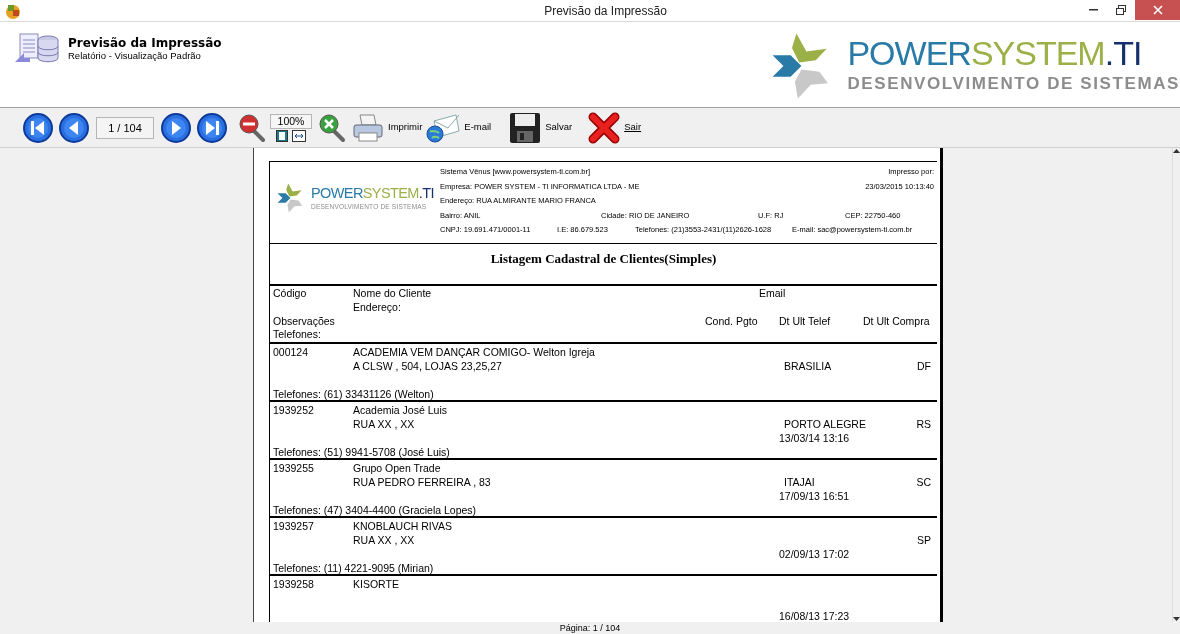 This screenshot has height=634, width=1180. Describe the element at coordinates (397, 468) in the screenshot. I see `client-name: Grupo Open Trade` at that location.